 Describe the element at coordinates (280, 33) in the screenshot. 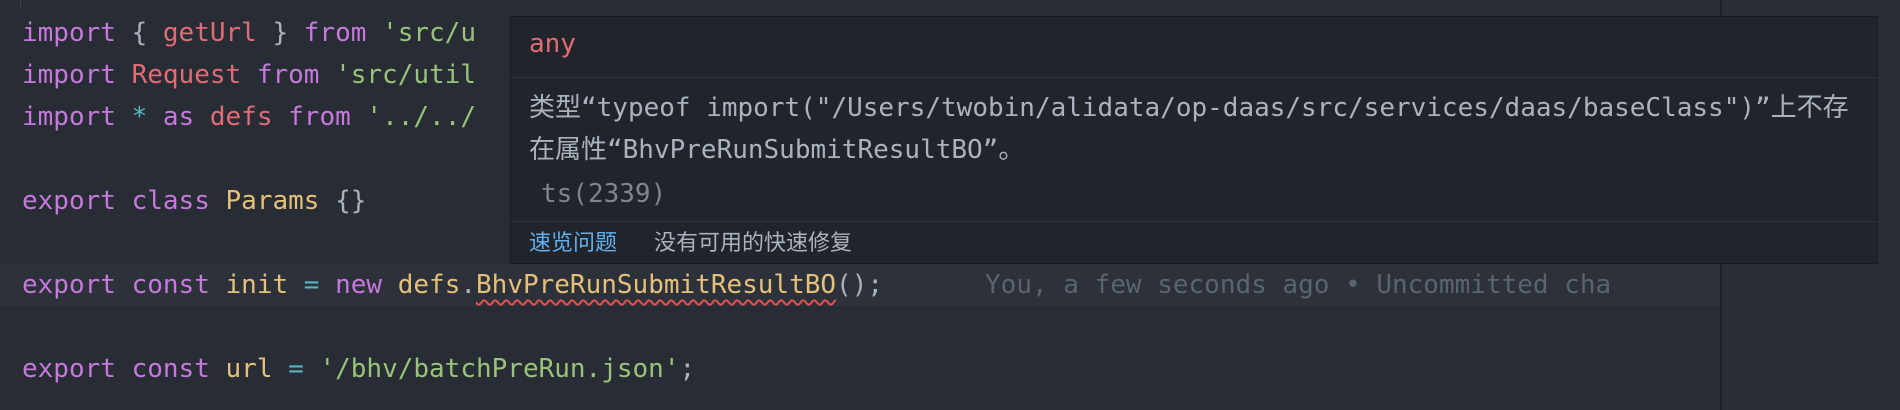

I see `code-token: }` at that location.